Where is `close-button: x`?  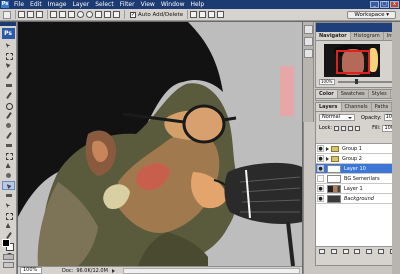
close-button: x is located at coordinates (394, 4).